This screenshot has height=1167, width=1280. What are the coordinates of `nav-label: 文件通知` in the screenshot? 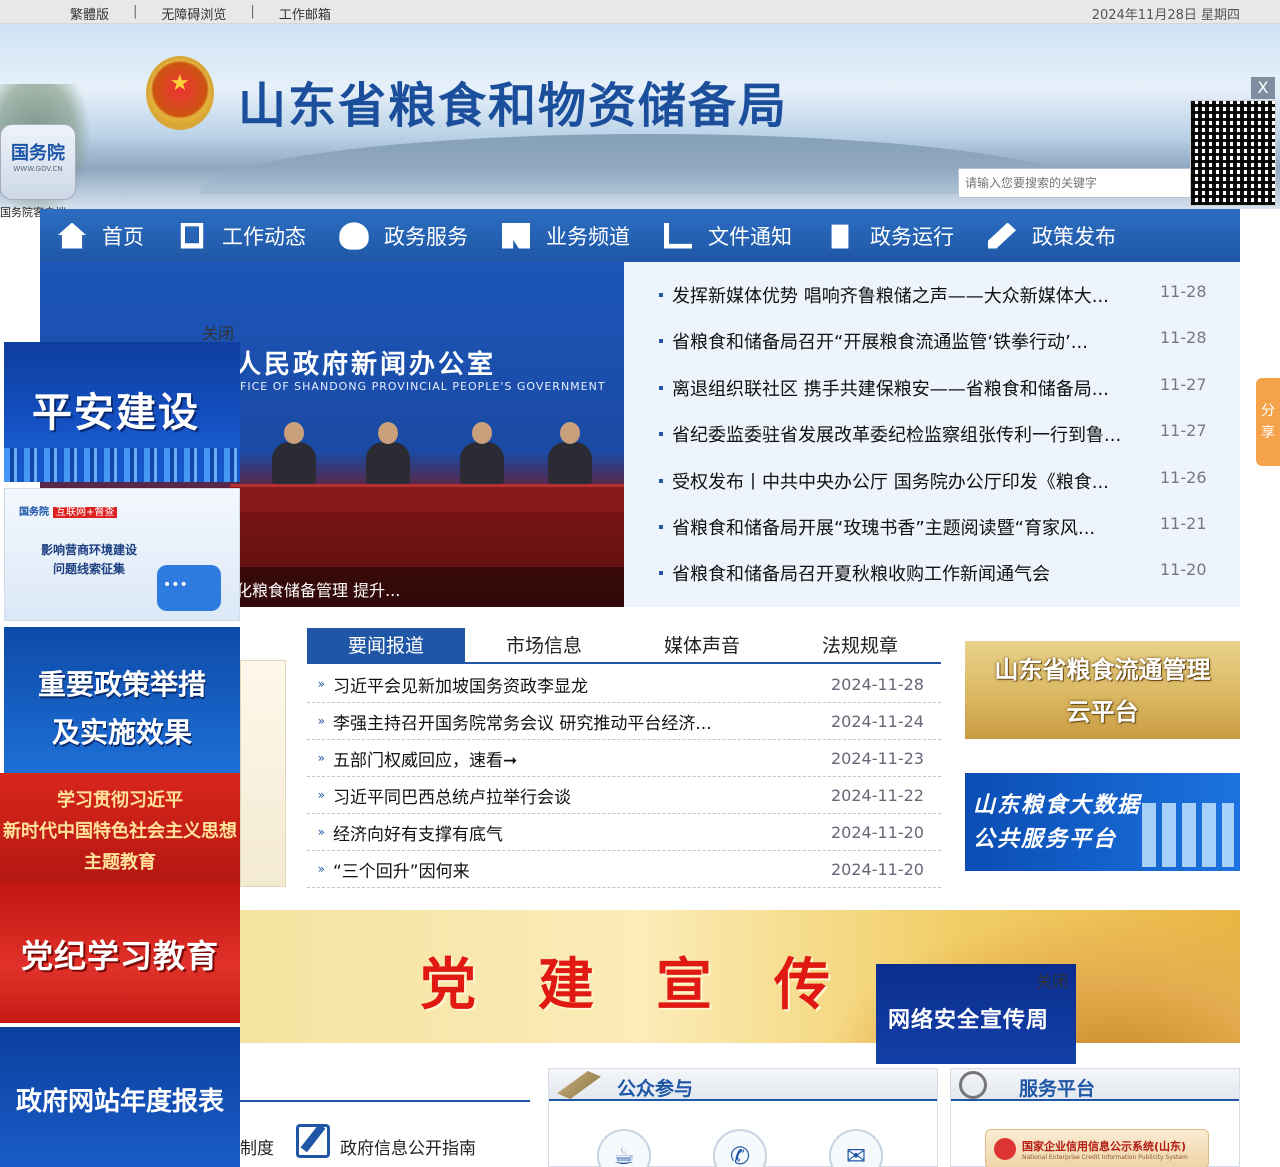 It's located at (750, 236).